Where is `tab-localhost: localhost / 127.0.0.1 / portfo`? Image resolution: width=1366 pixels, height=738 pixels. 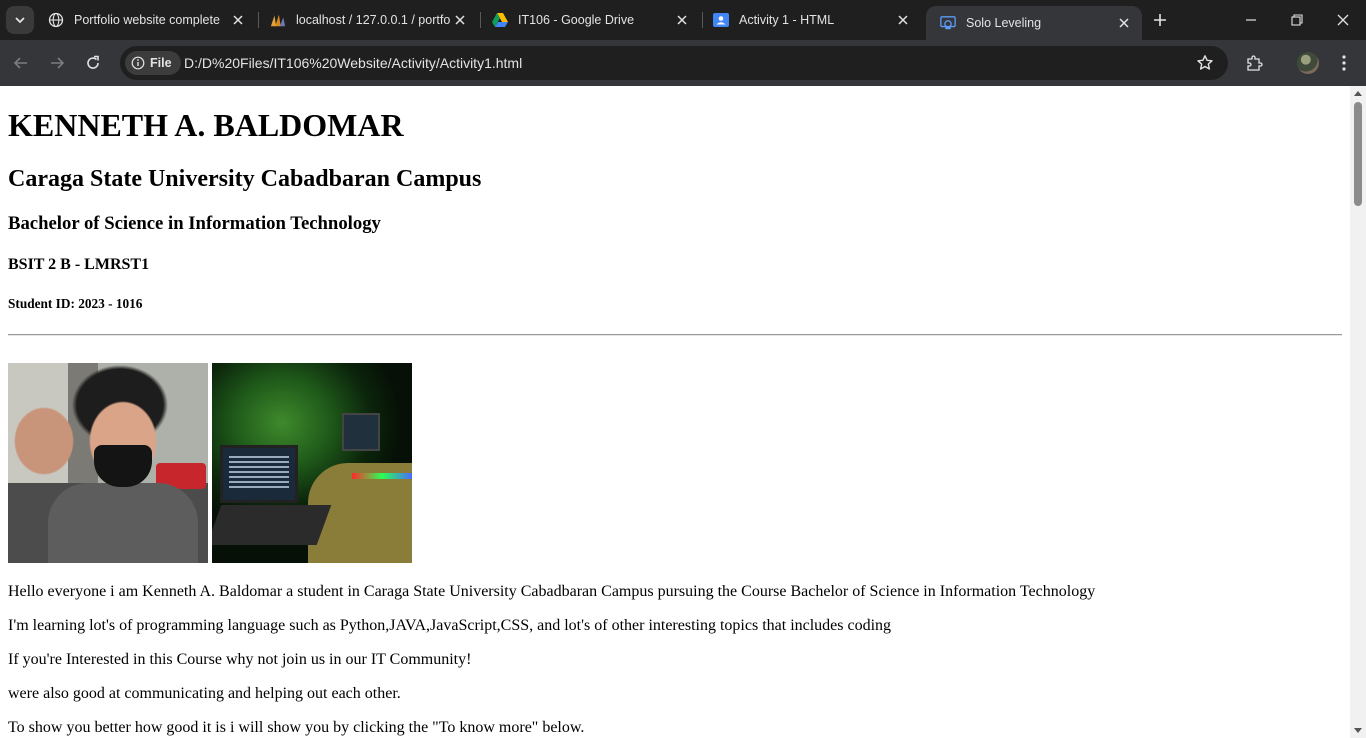 tab-localhost: localhost / 127.0.0.1 / portfo is located at coordinates (367, 20).